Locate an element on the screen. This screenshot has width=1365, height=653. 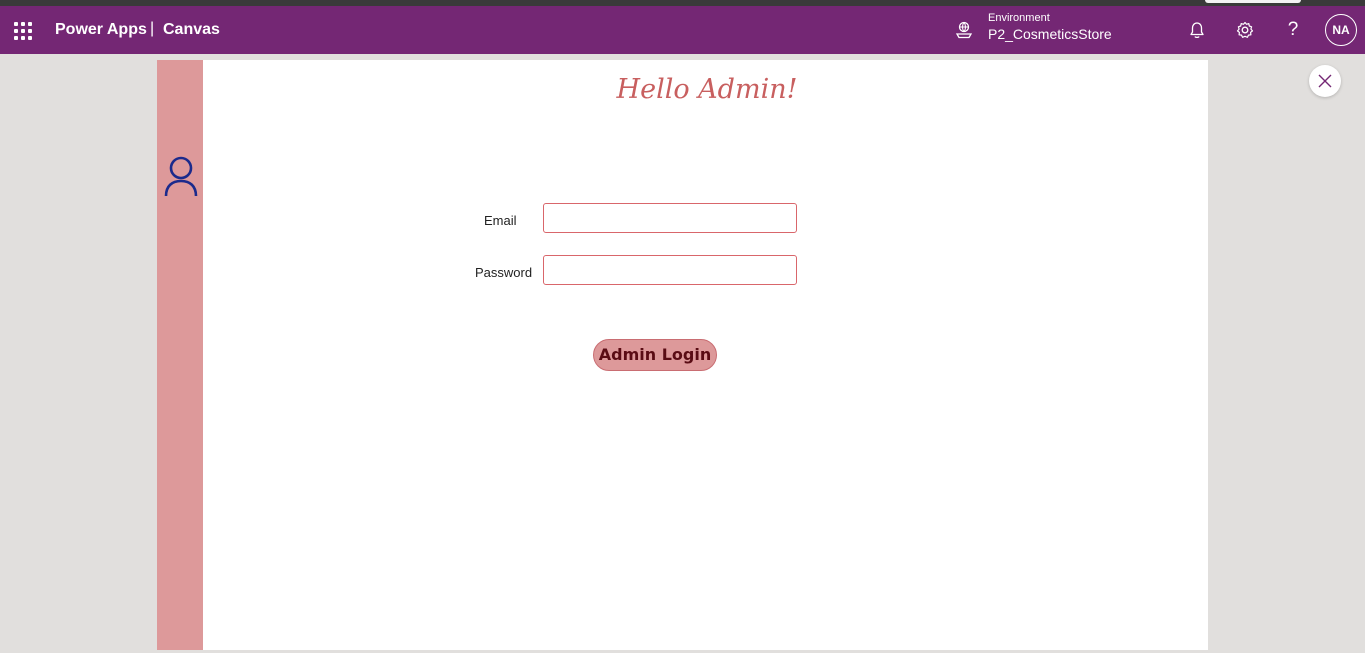
help-icon: ? is located at coordinates (1293, 30).